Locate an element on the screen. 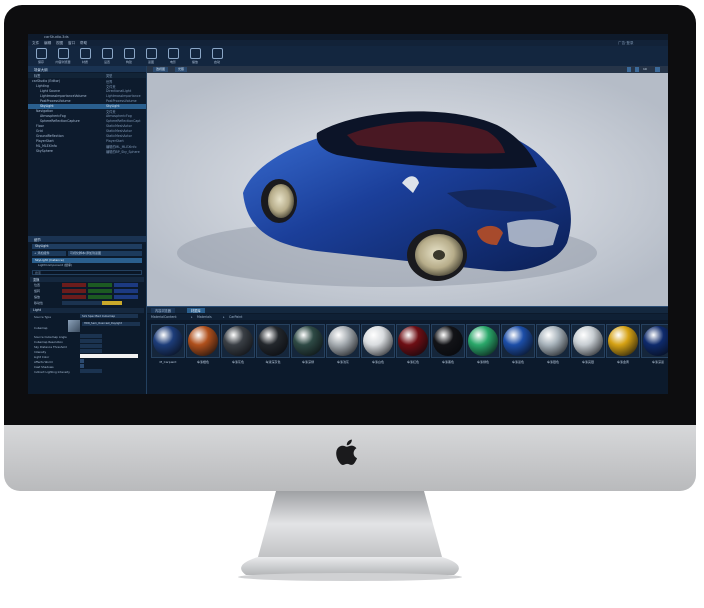  material-tile: M_Carpaint is located at coordinates (168, 347).